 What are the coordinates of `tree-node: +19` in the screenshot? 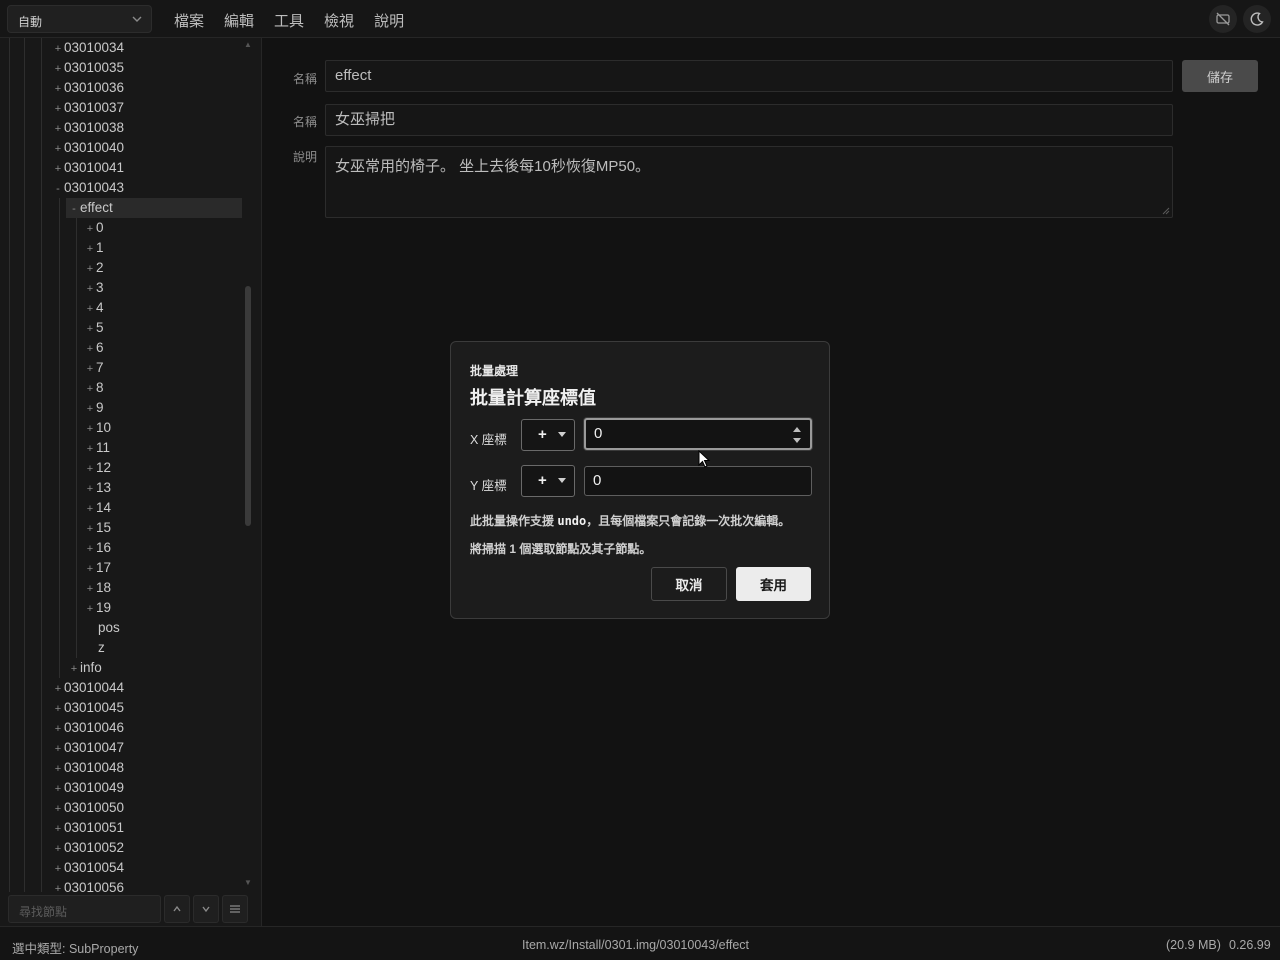 It's located at (97, 608).